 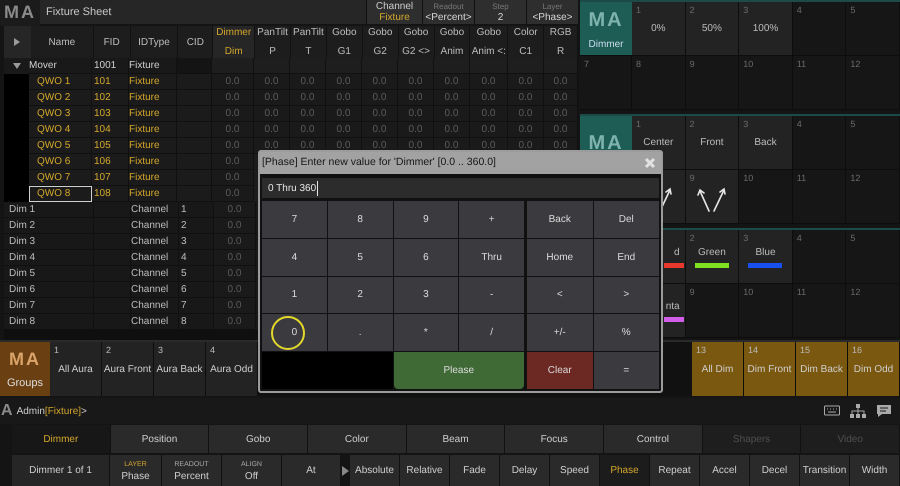 What do you see at coordinates (360, 333) in the screenshot?
I see `keypad-key: .` at bounding box center [360, 333].